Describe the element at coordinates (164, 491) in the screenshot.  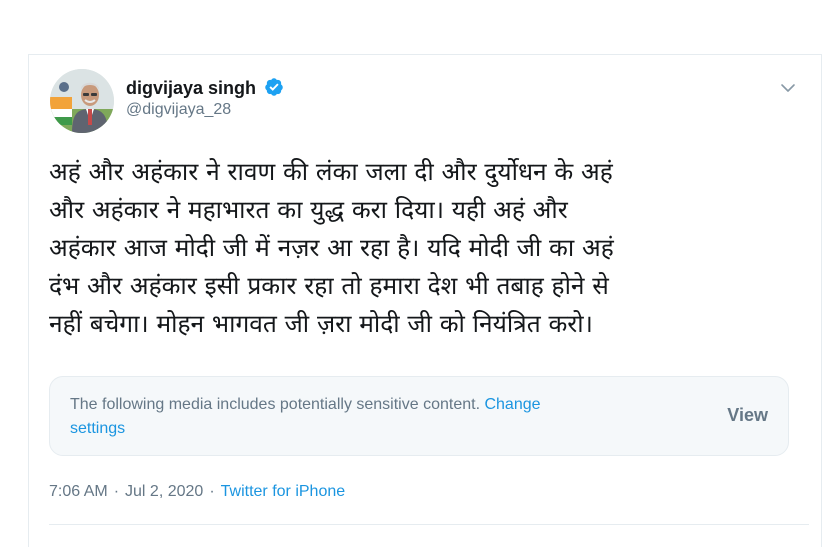
I see `tweet-date: Jul 2, 2020` at that location.